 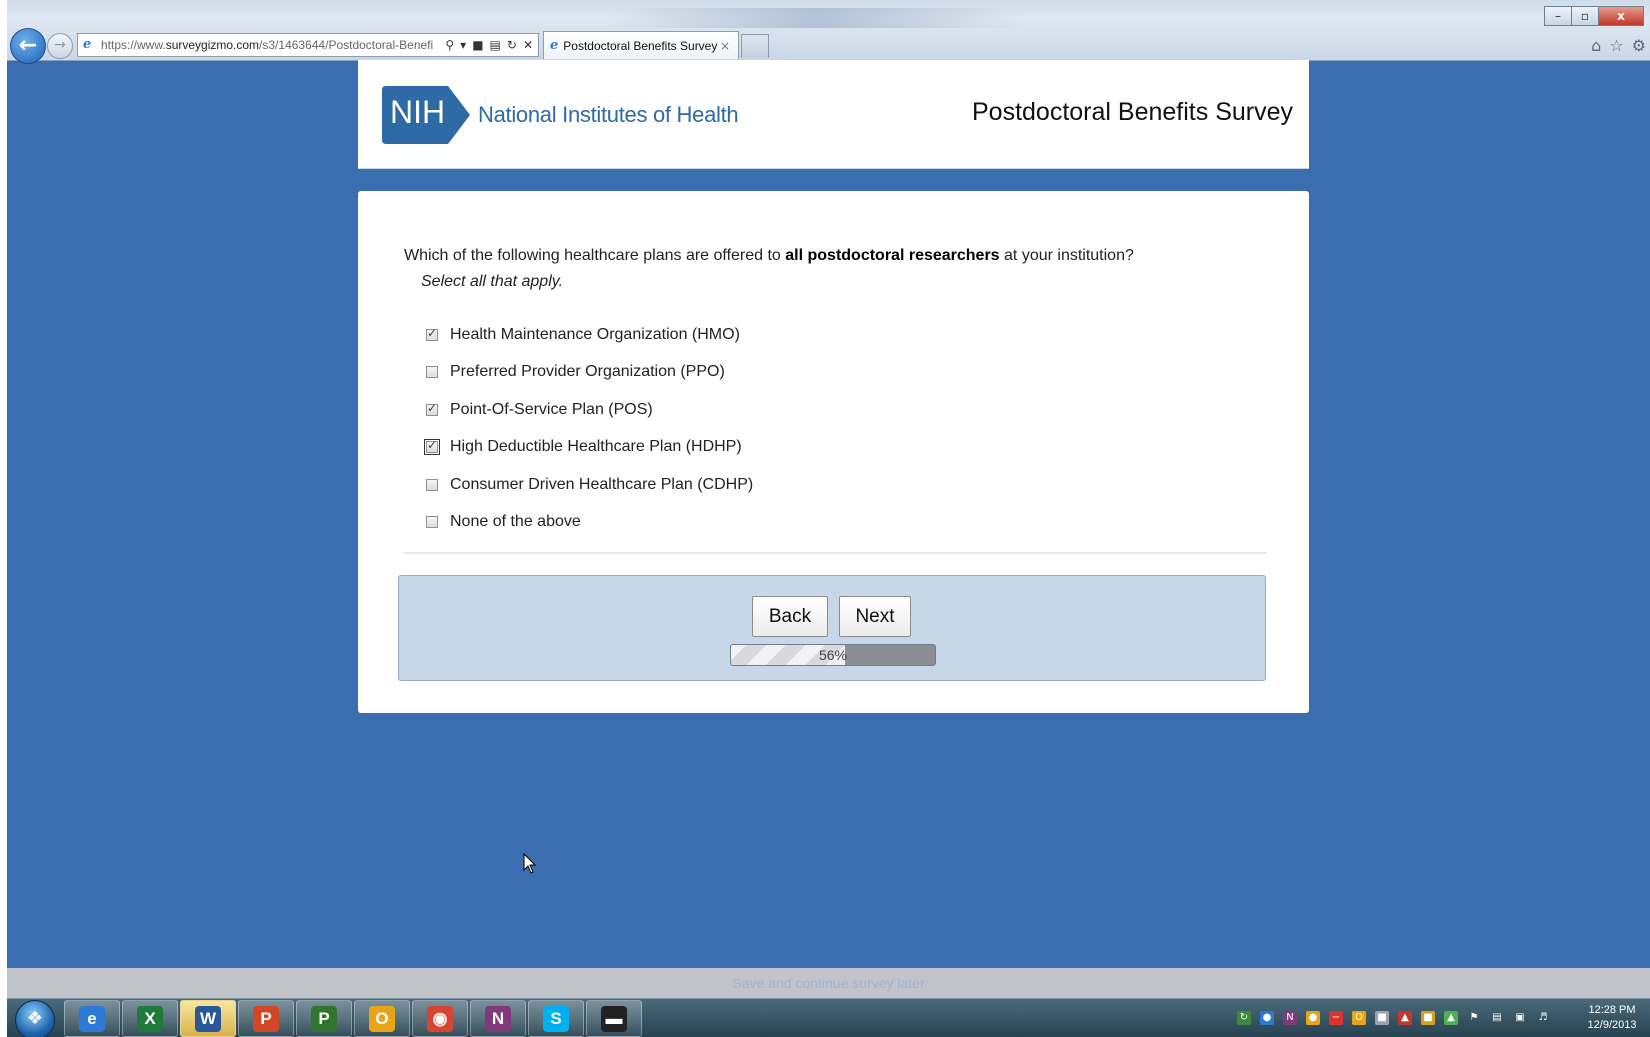 What do you see at coordinates (551, 409) in the screenshot?
I see `option-label: Point-Of-Service Plan (POS)` at bounding box center [551, 409].